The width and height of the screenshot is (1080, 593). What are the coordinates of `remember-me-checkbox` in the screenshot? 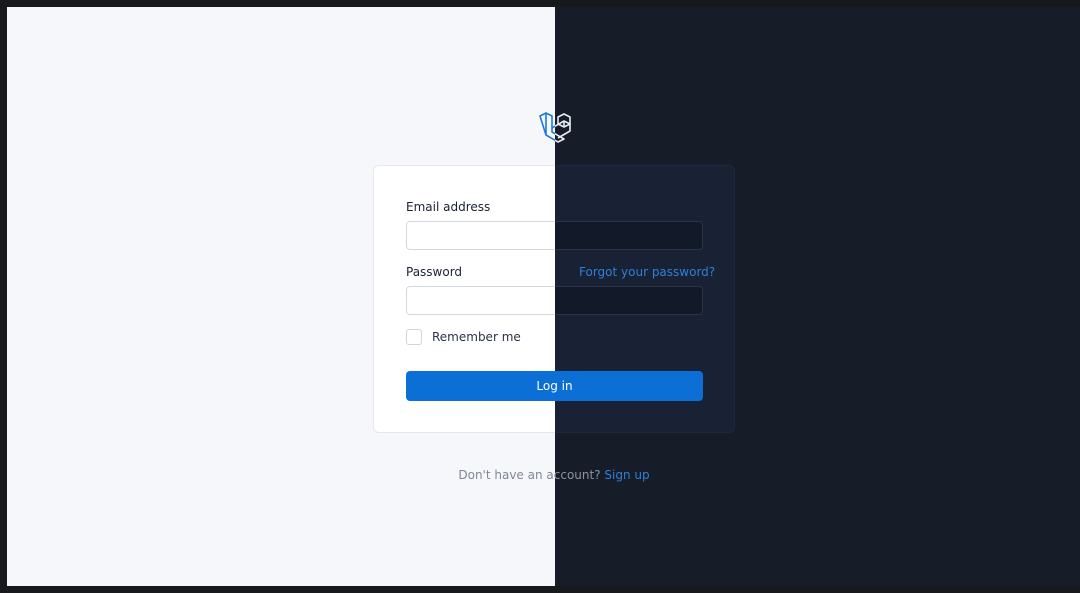 It's located at (414, 337).